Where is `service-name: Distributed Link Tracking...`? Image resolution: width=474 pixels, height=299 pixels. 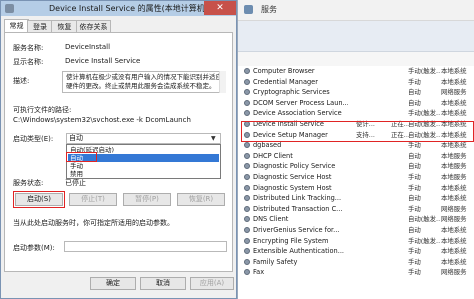 service-name: Distributed Link Tracking... is located at coordinates (297, 198).